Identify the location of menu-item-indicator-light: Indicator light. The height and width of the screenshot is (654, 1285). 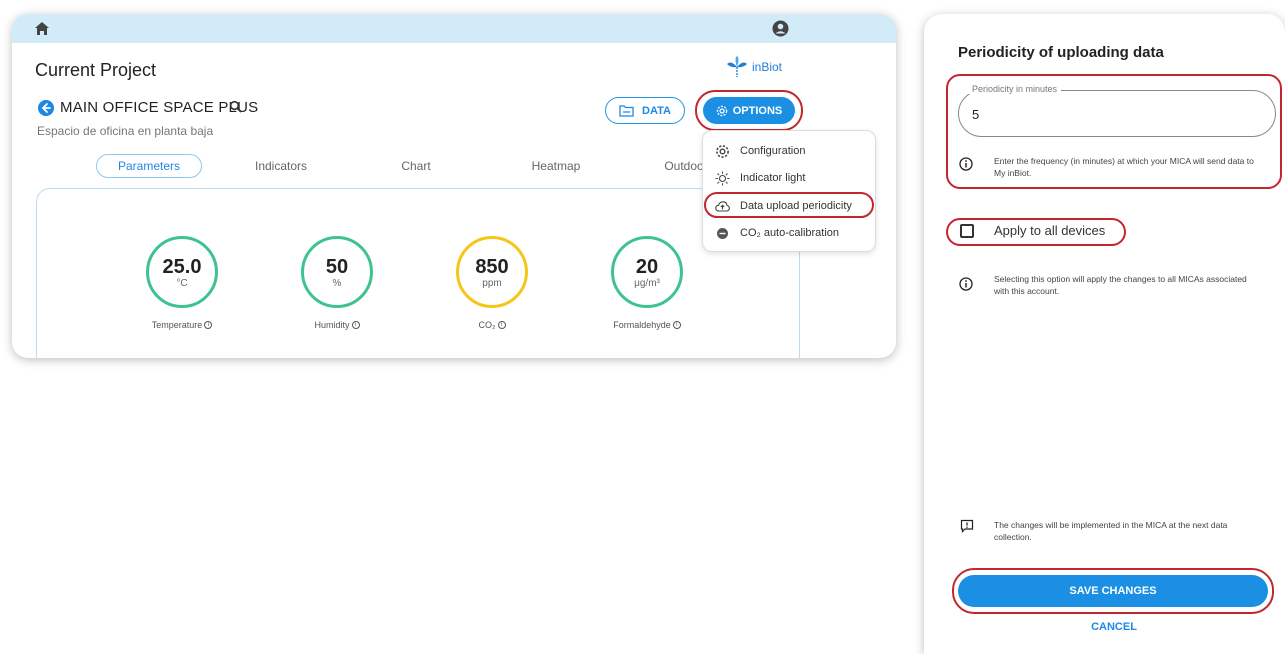
(760, 178).